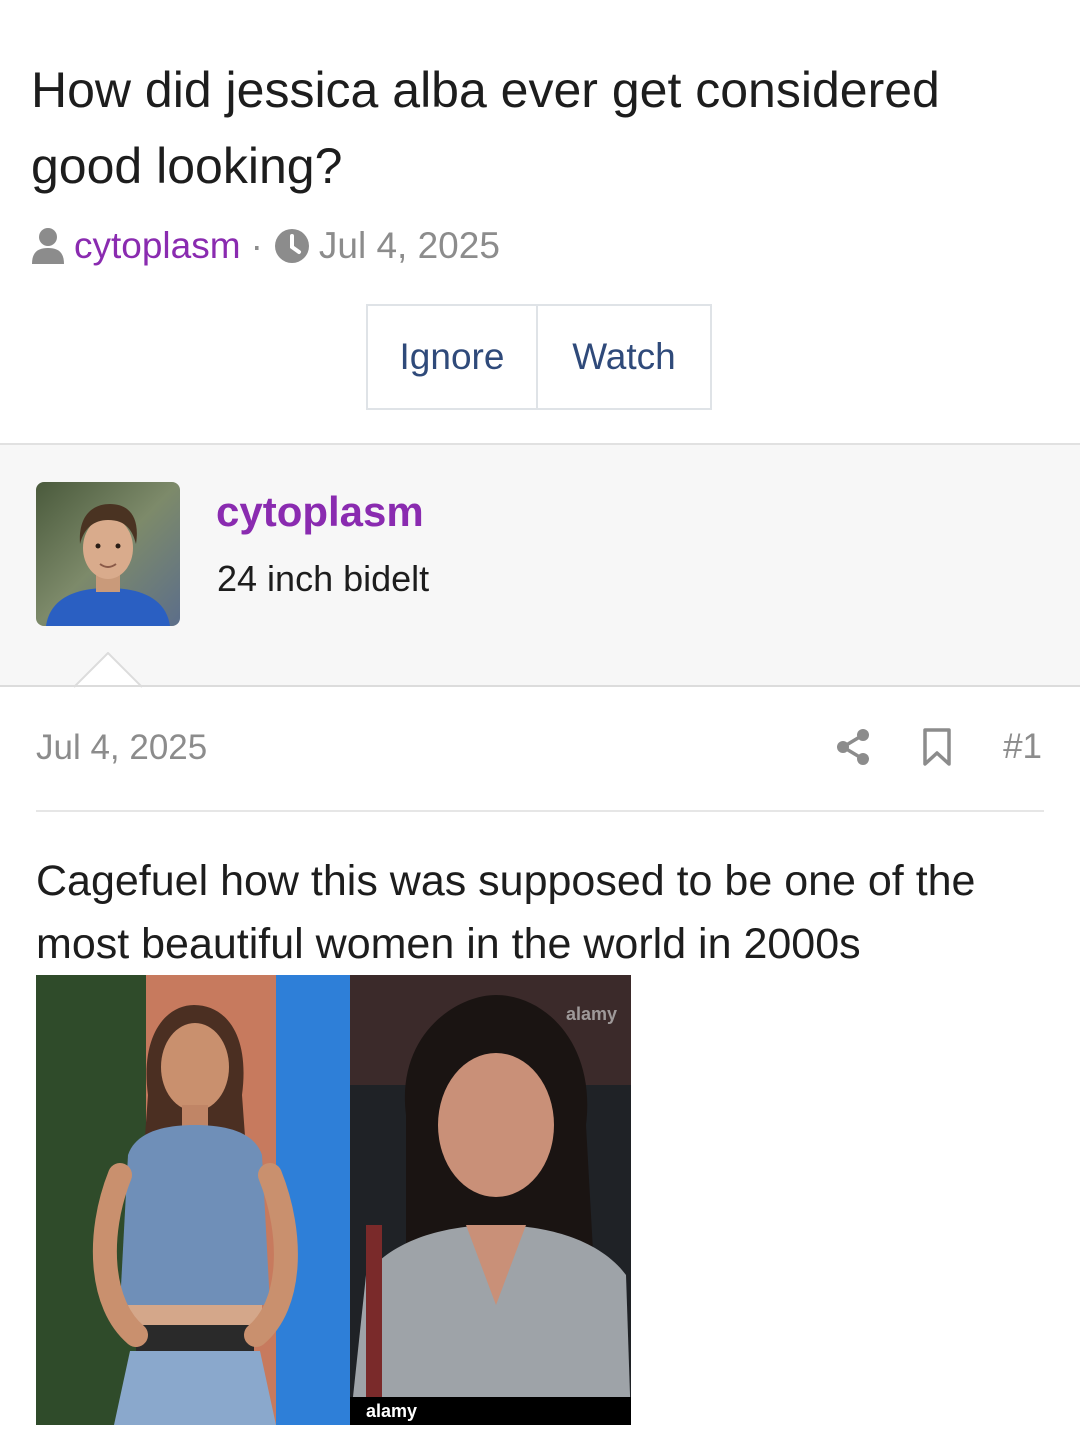 The image size is (1080, 1430). What do you see at coordinates (108, 670) in the screenshot?
I see `speech-pointer` at bounding box center [108, 670].